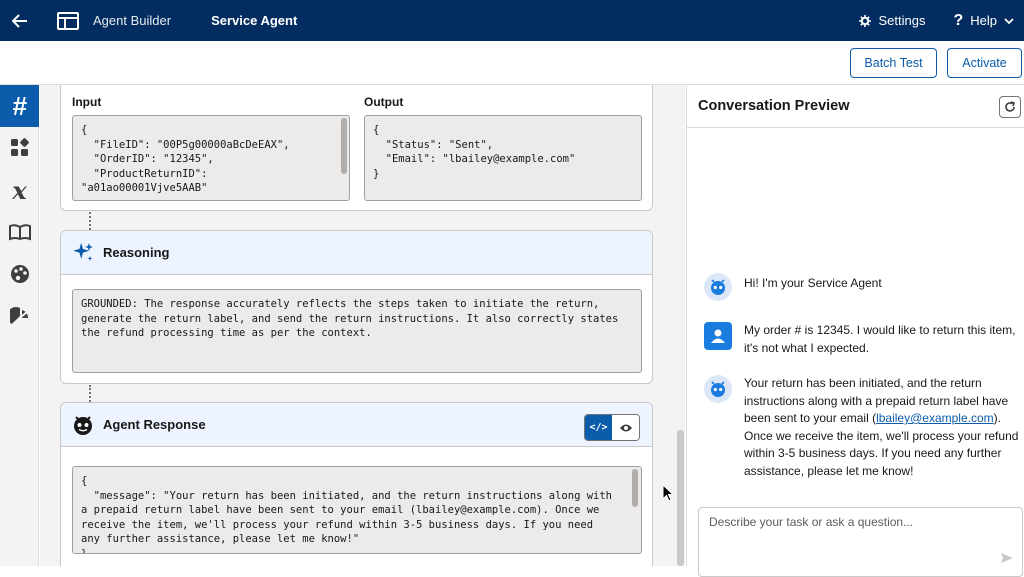  I want to click on cursor-icon, so click(668, 493).